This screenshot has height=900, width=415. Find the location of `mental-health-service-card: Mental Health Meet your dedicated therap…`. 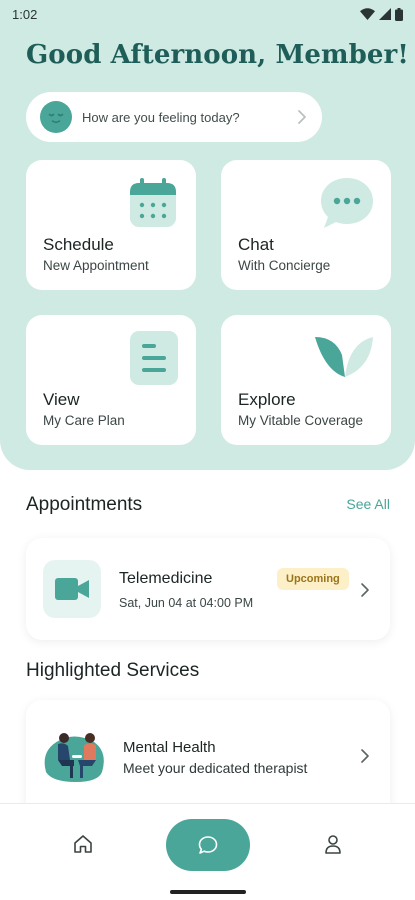

mental-health-service-card: Mental Health Meet your dedicated therap… is located at coordinates (208, 760).